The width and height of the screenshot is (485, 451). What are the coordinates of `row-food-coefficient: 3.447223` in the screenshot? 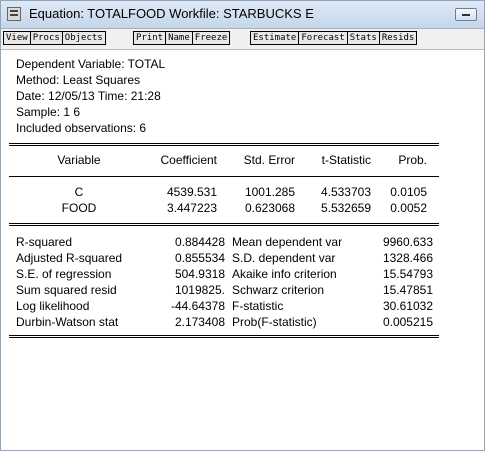 It's located at (191, 208).